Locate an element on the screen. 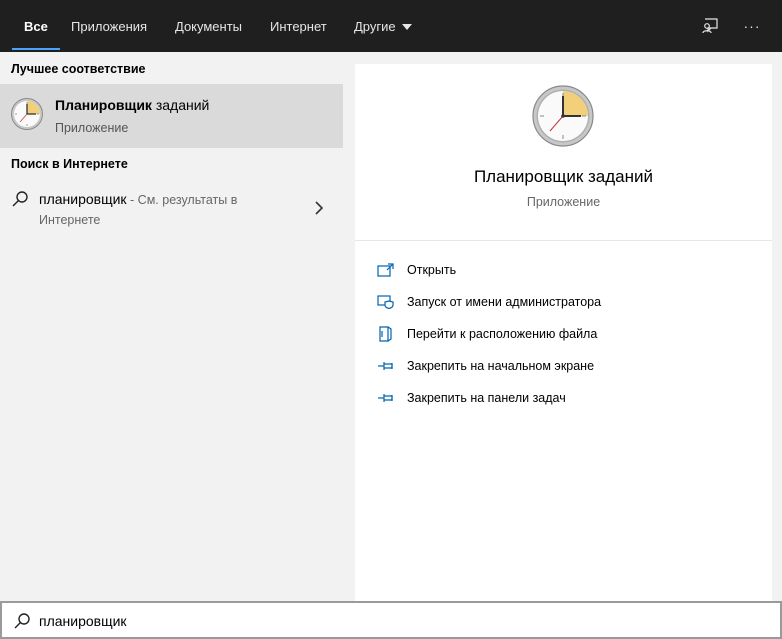  tab-all: Все is located at coordinates (36, 26).